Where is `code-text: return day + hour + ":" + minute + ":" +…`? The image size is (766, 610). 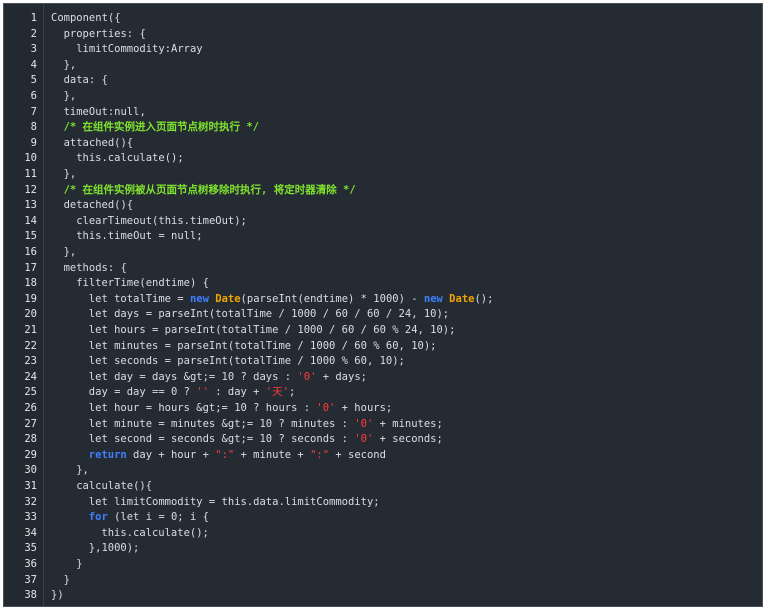
code-text: return day + hour + ":" + minute + ":" +… is located at coordinates (237, 456).